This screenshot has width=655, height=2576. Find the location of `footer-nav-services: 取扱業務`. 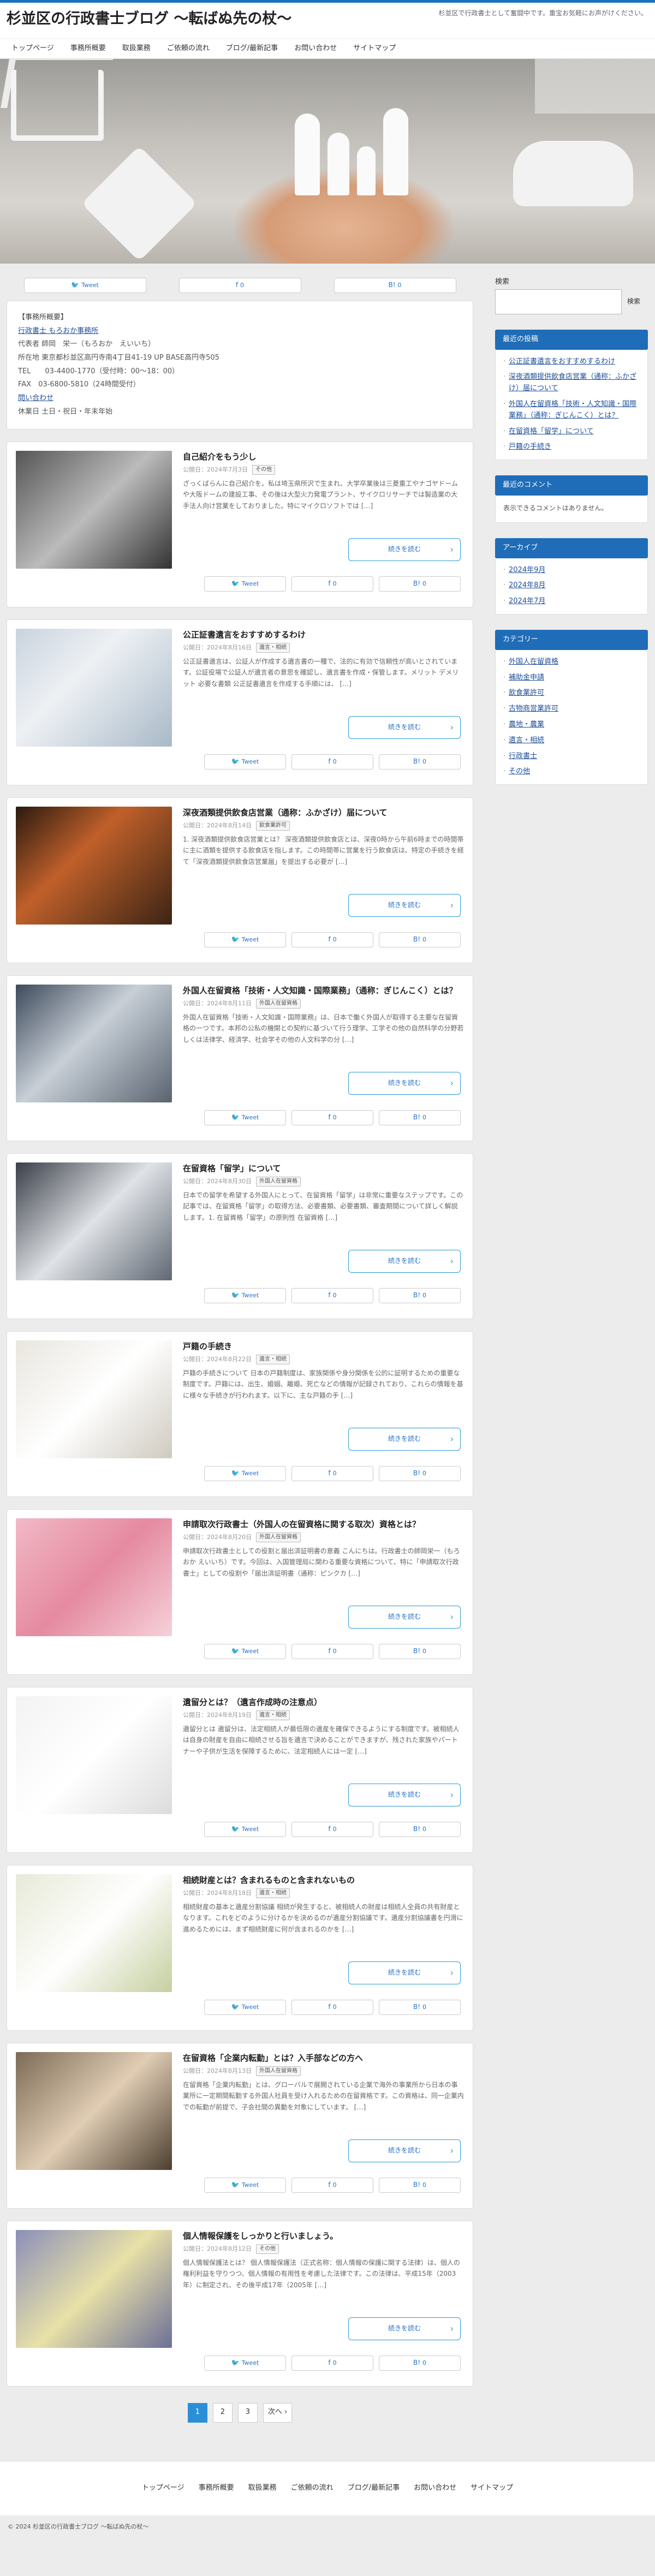

footer-nav-services: 取扱業務 is located at coordinates (262, 2488).